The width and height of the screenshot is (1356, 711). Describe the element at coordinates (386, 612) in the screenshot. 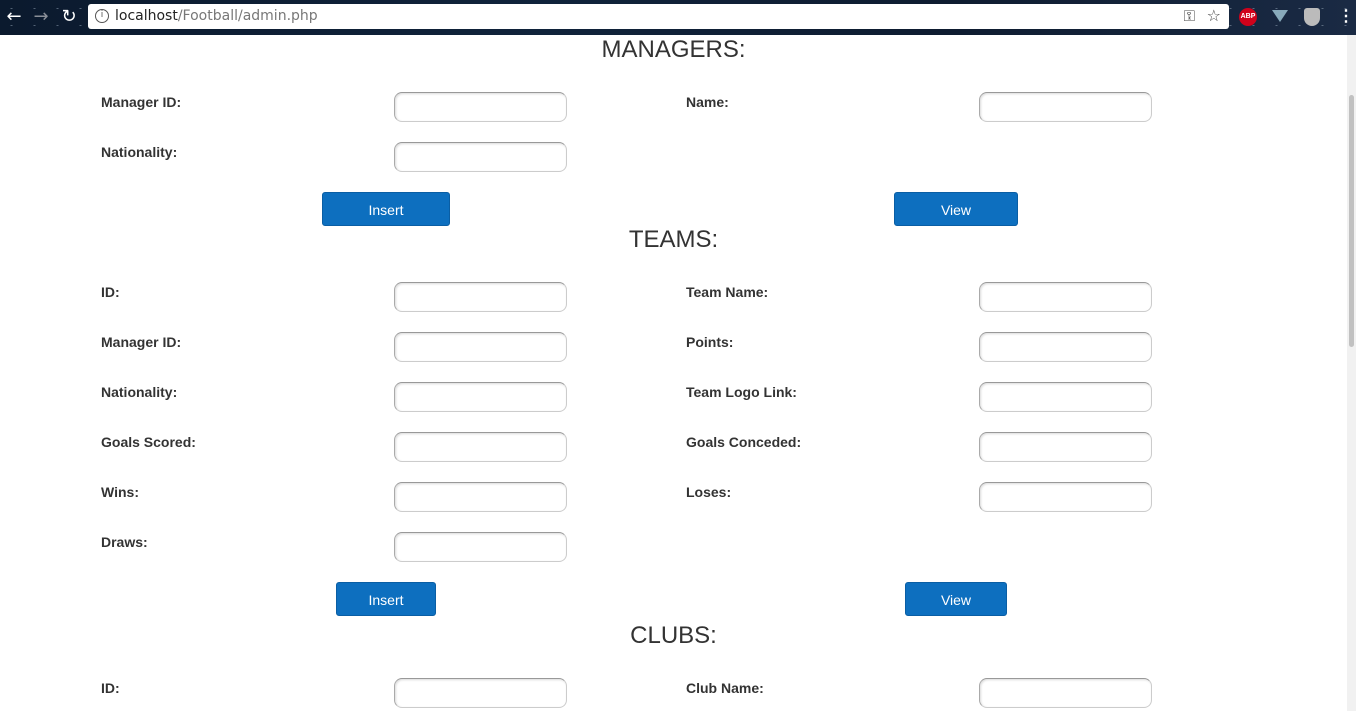

I see `insert-team-button: Insert Team` at that location.